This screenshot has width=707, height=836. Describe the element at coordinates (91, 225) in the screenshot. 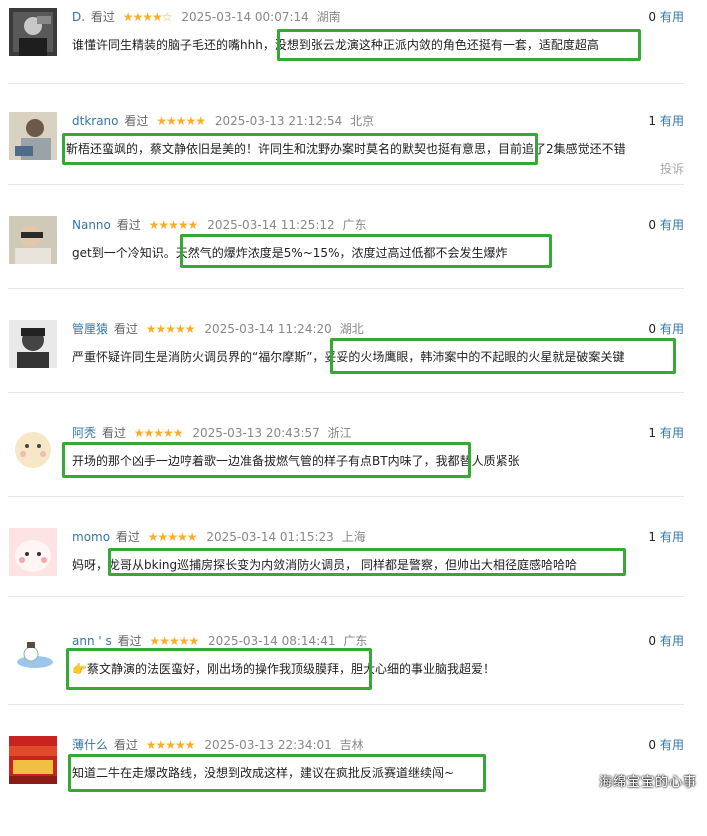

I see `username: Nanno` at that location.